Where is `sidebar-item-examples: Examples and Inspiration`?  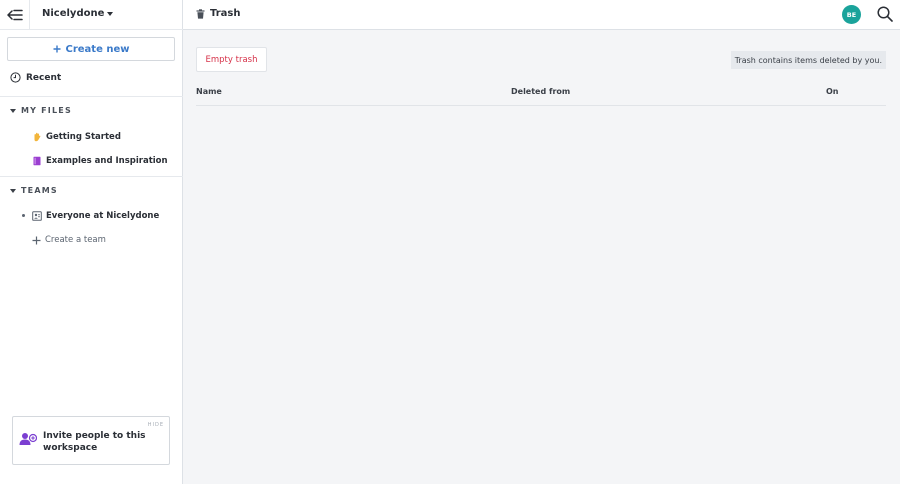
sidebar-item-examples: Examples and Inspiration is located at coordinates (100, 161).